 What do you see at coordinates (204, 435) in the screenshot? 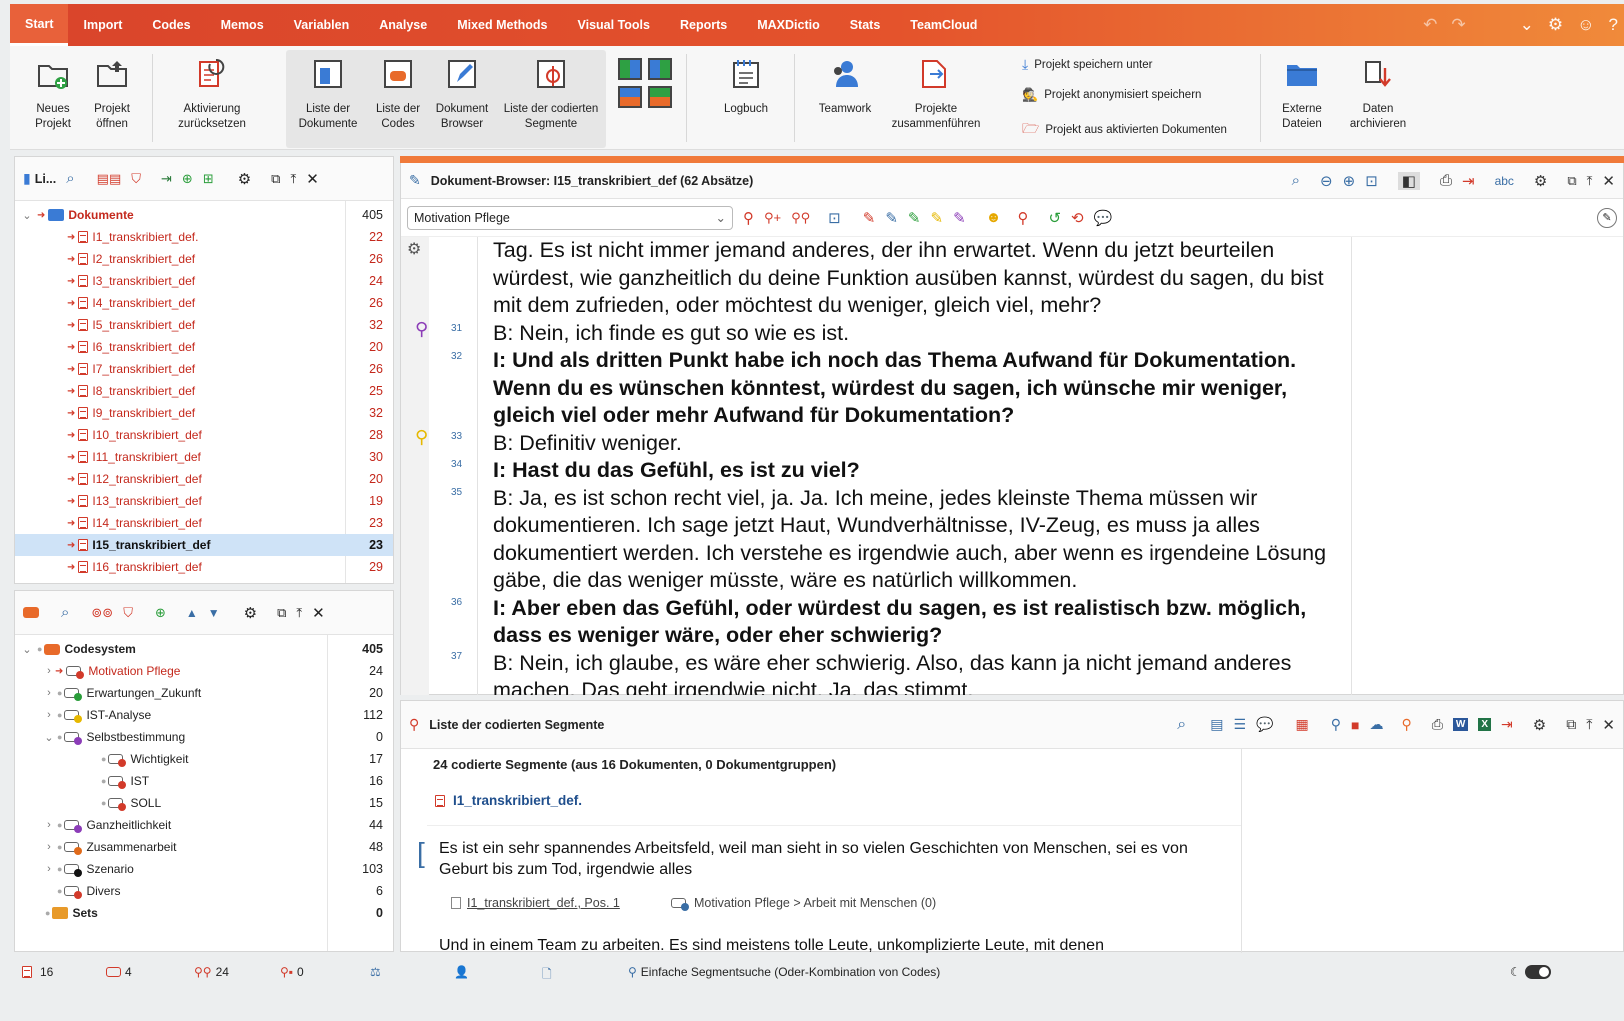
I see `document-row: ➜ I10_transkribiert_def 28` at bounding box center [204, 435].